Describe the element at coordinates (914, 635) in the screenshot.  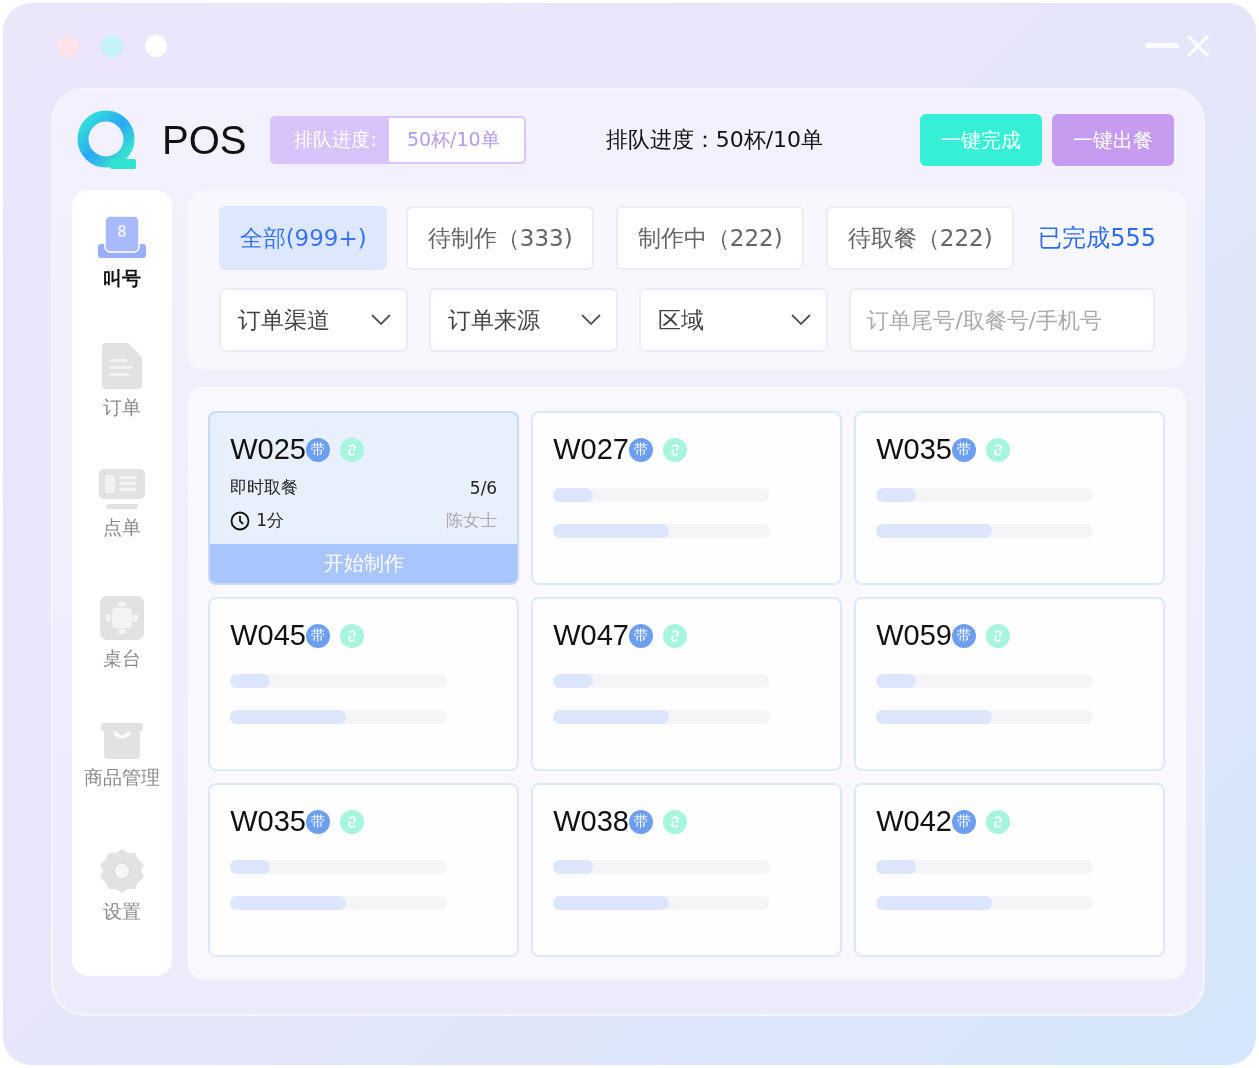
I see `order-number: W059` at that location.